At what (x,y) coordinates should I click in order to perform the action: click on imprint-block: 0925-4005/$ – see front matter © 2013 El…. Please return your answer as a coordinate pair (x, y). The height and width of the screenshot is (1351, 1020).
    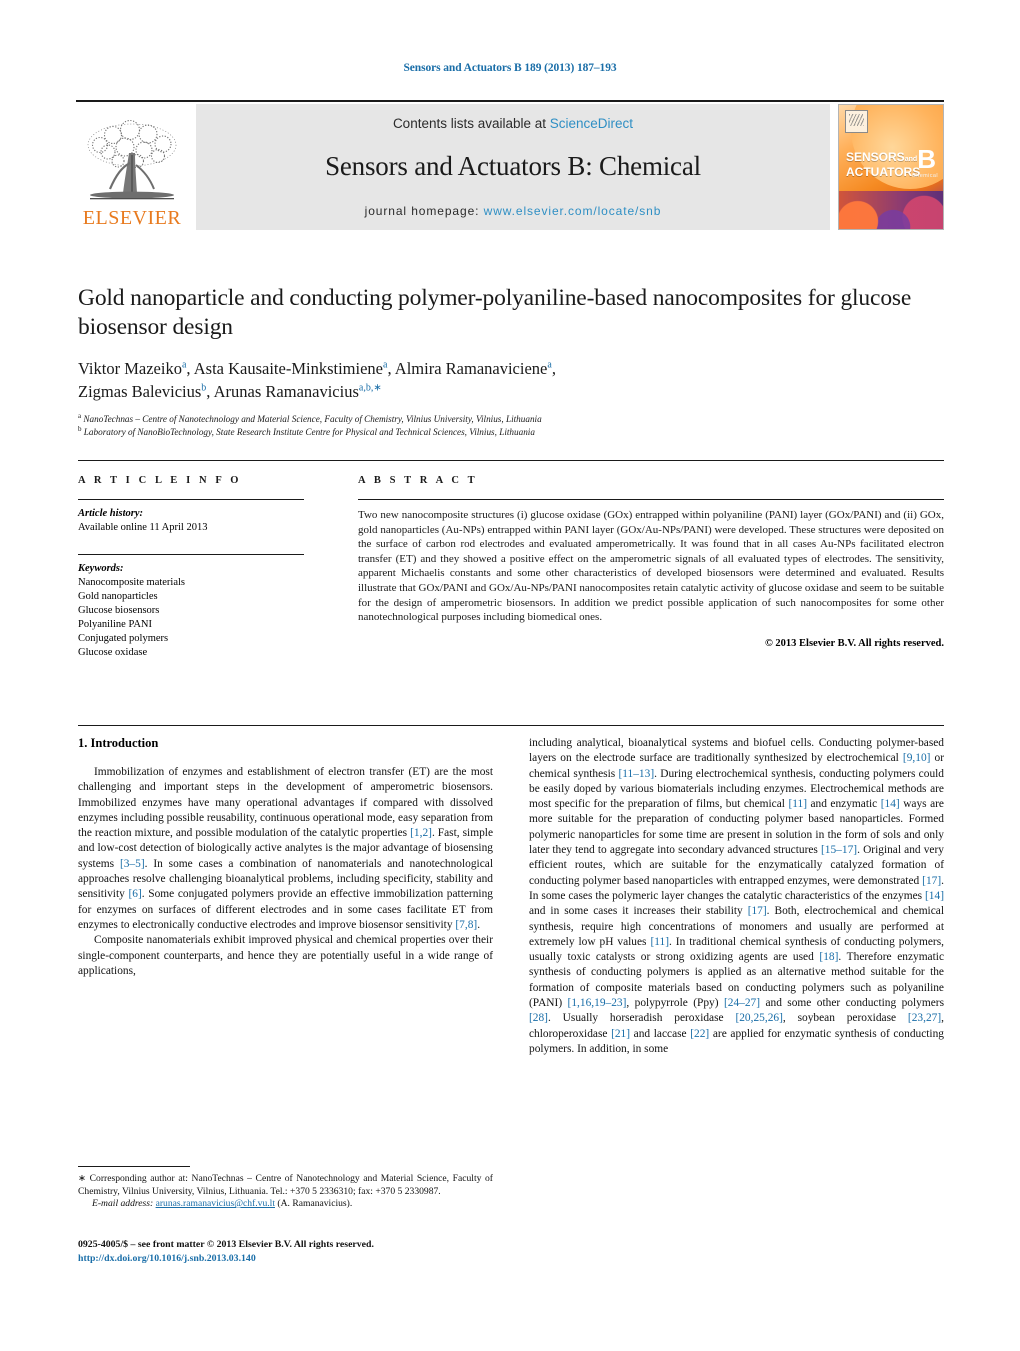
    Looking at the image, I should click on (288, 1251).